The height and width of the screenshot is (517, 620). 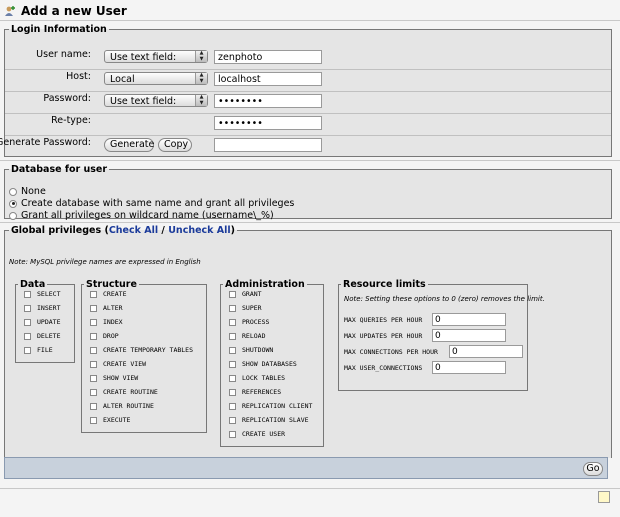 What do you see at coordinates (383, 320) in the screenshot?
I see `resource-limit-label: MAX QUERIES PER HOUR` at bounding box center [383, 320].